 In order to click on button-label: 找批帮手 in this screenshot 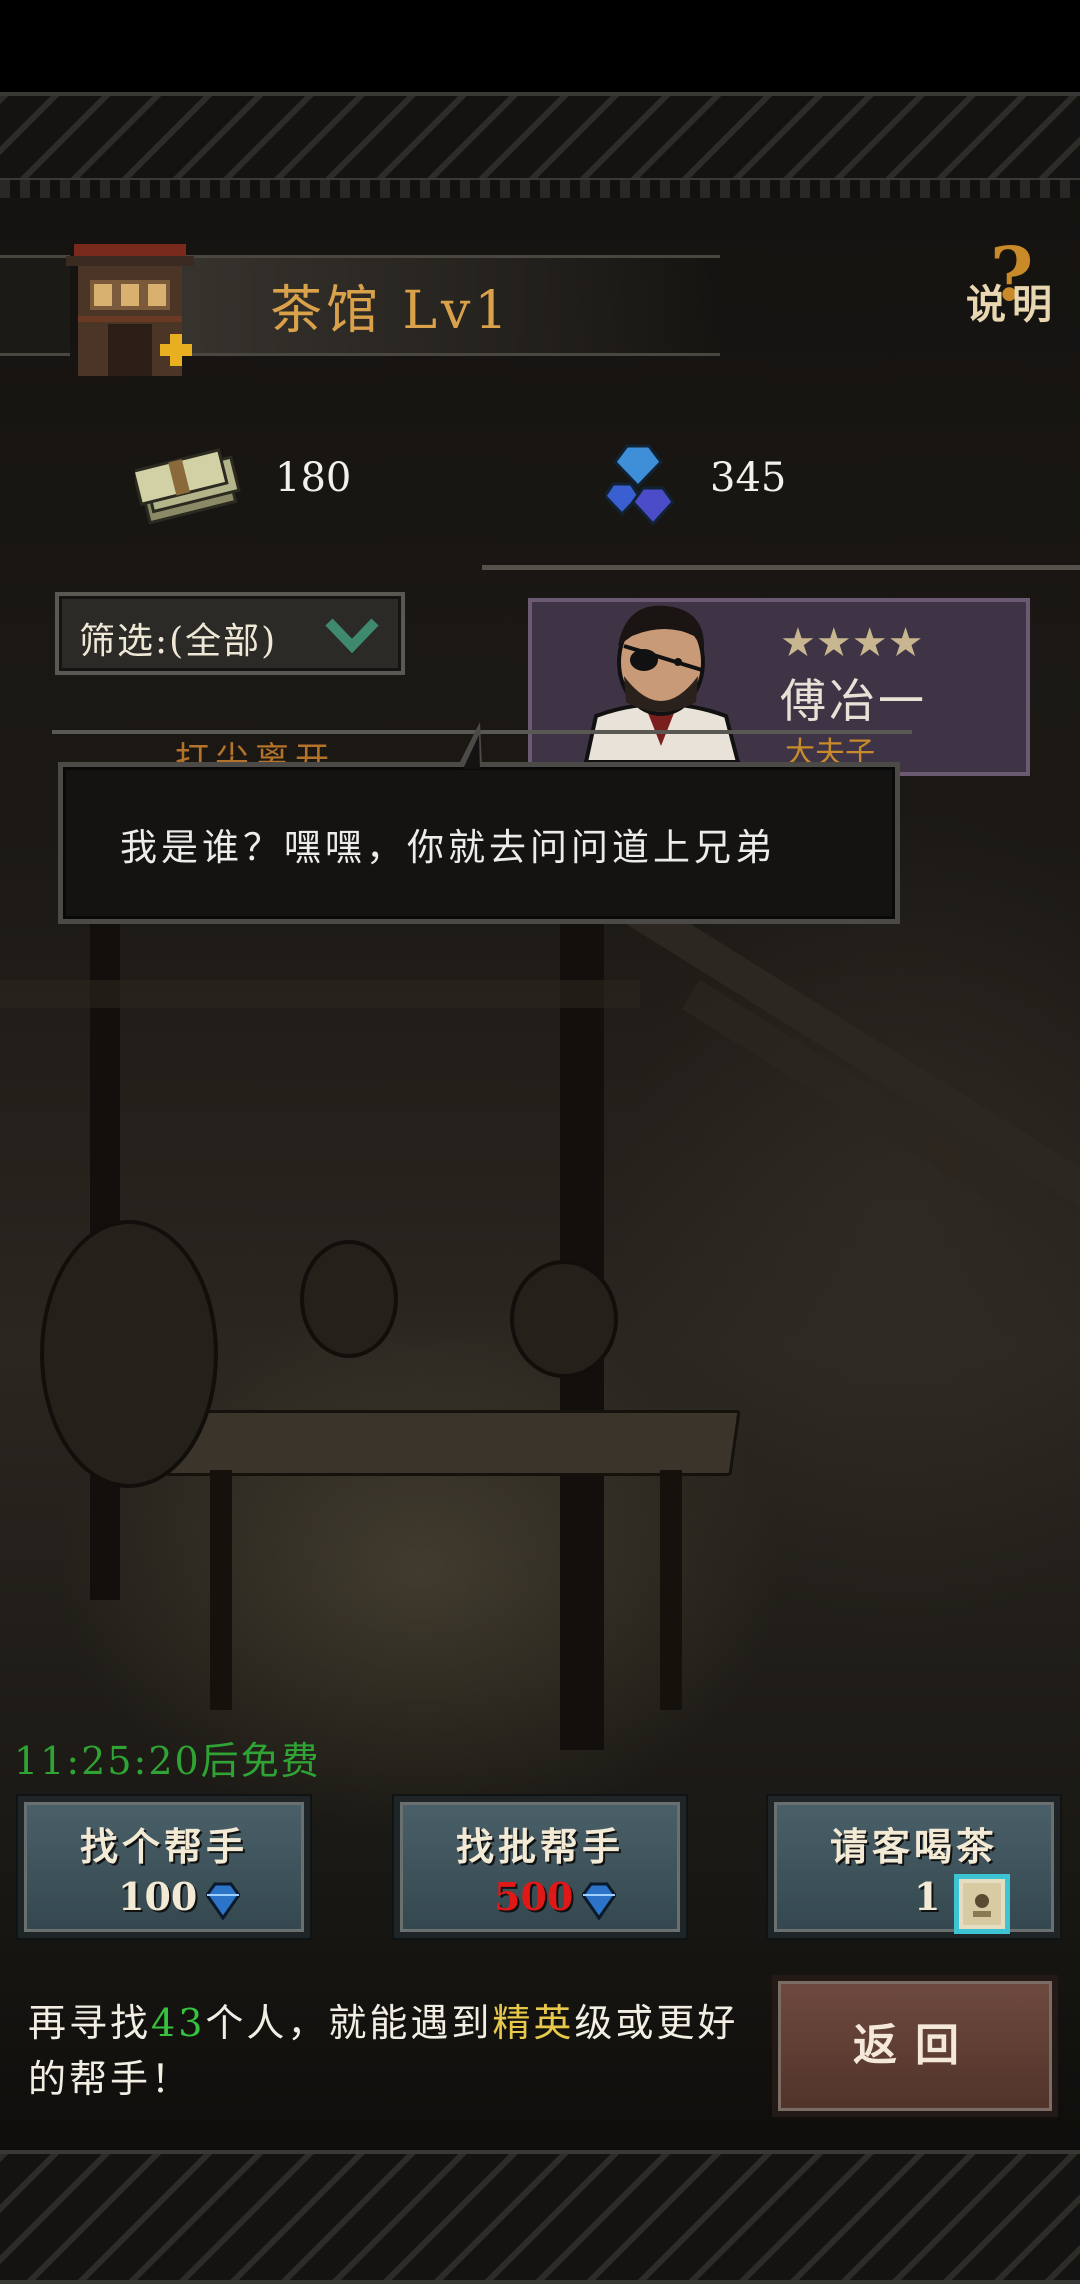, I will do `click(539, 1846)`.